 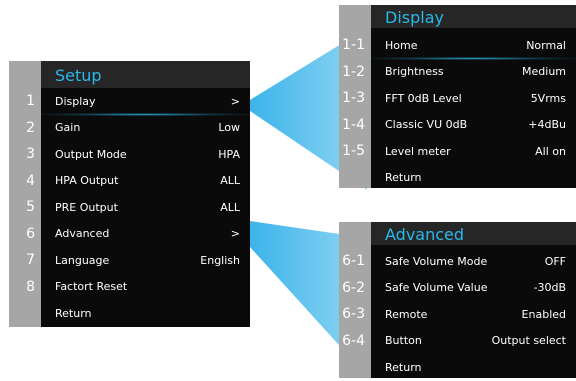 I want to click on menu-item: Remote Enabled, so click(x=473, y=314).